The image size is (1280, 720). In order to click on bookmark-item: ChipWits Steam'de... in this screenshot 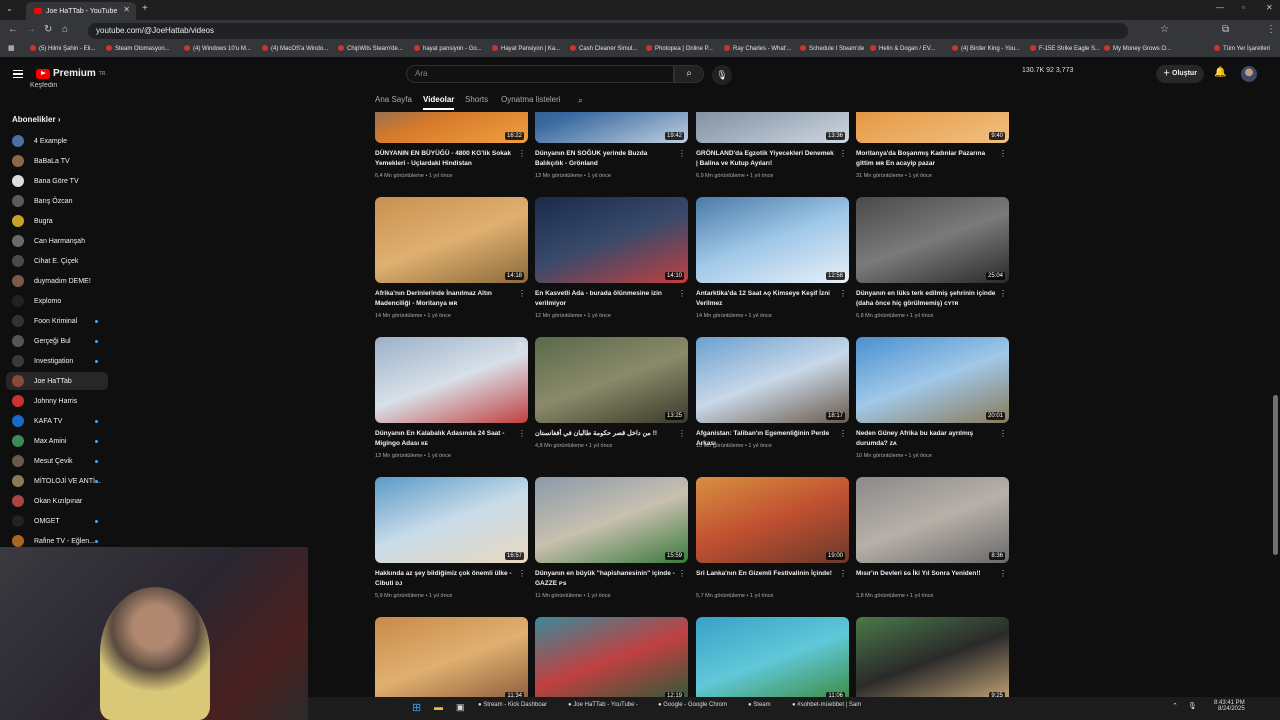, I will do `click(370, 48)`.